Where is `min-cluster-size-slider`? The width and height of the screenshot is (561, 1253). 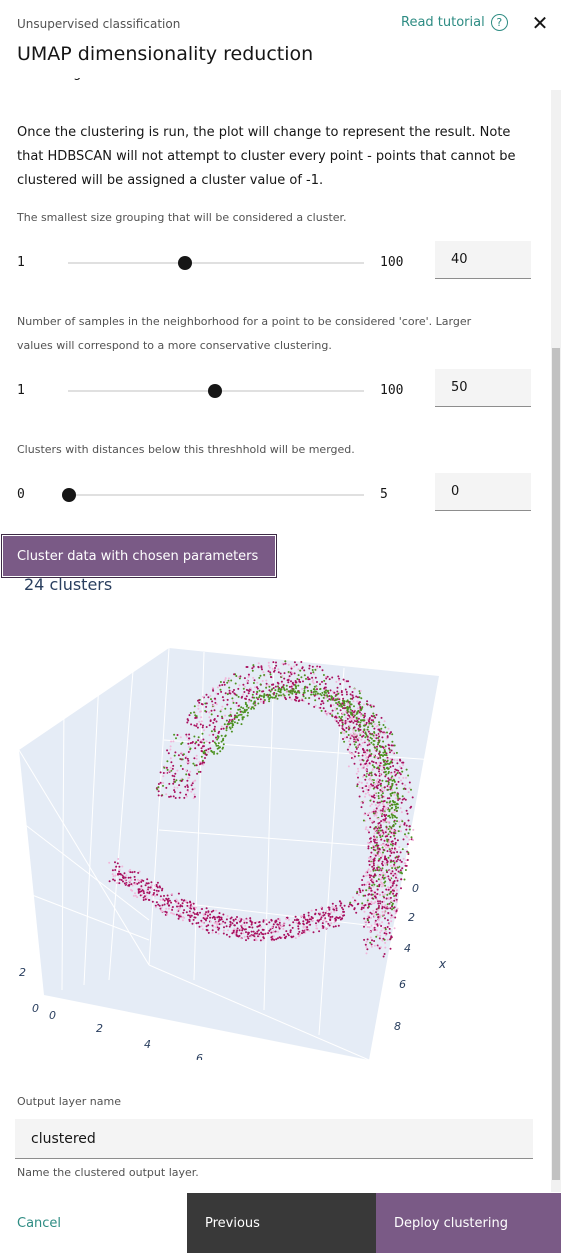 min-cluster-size-slider is located at coordinates (216, 263).